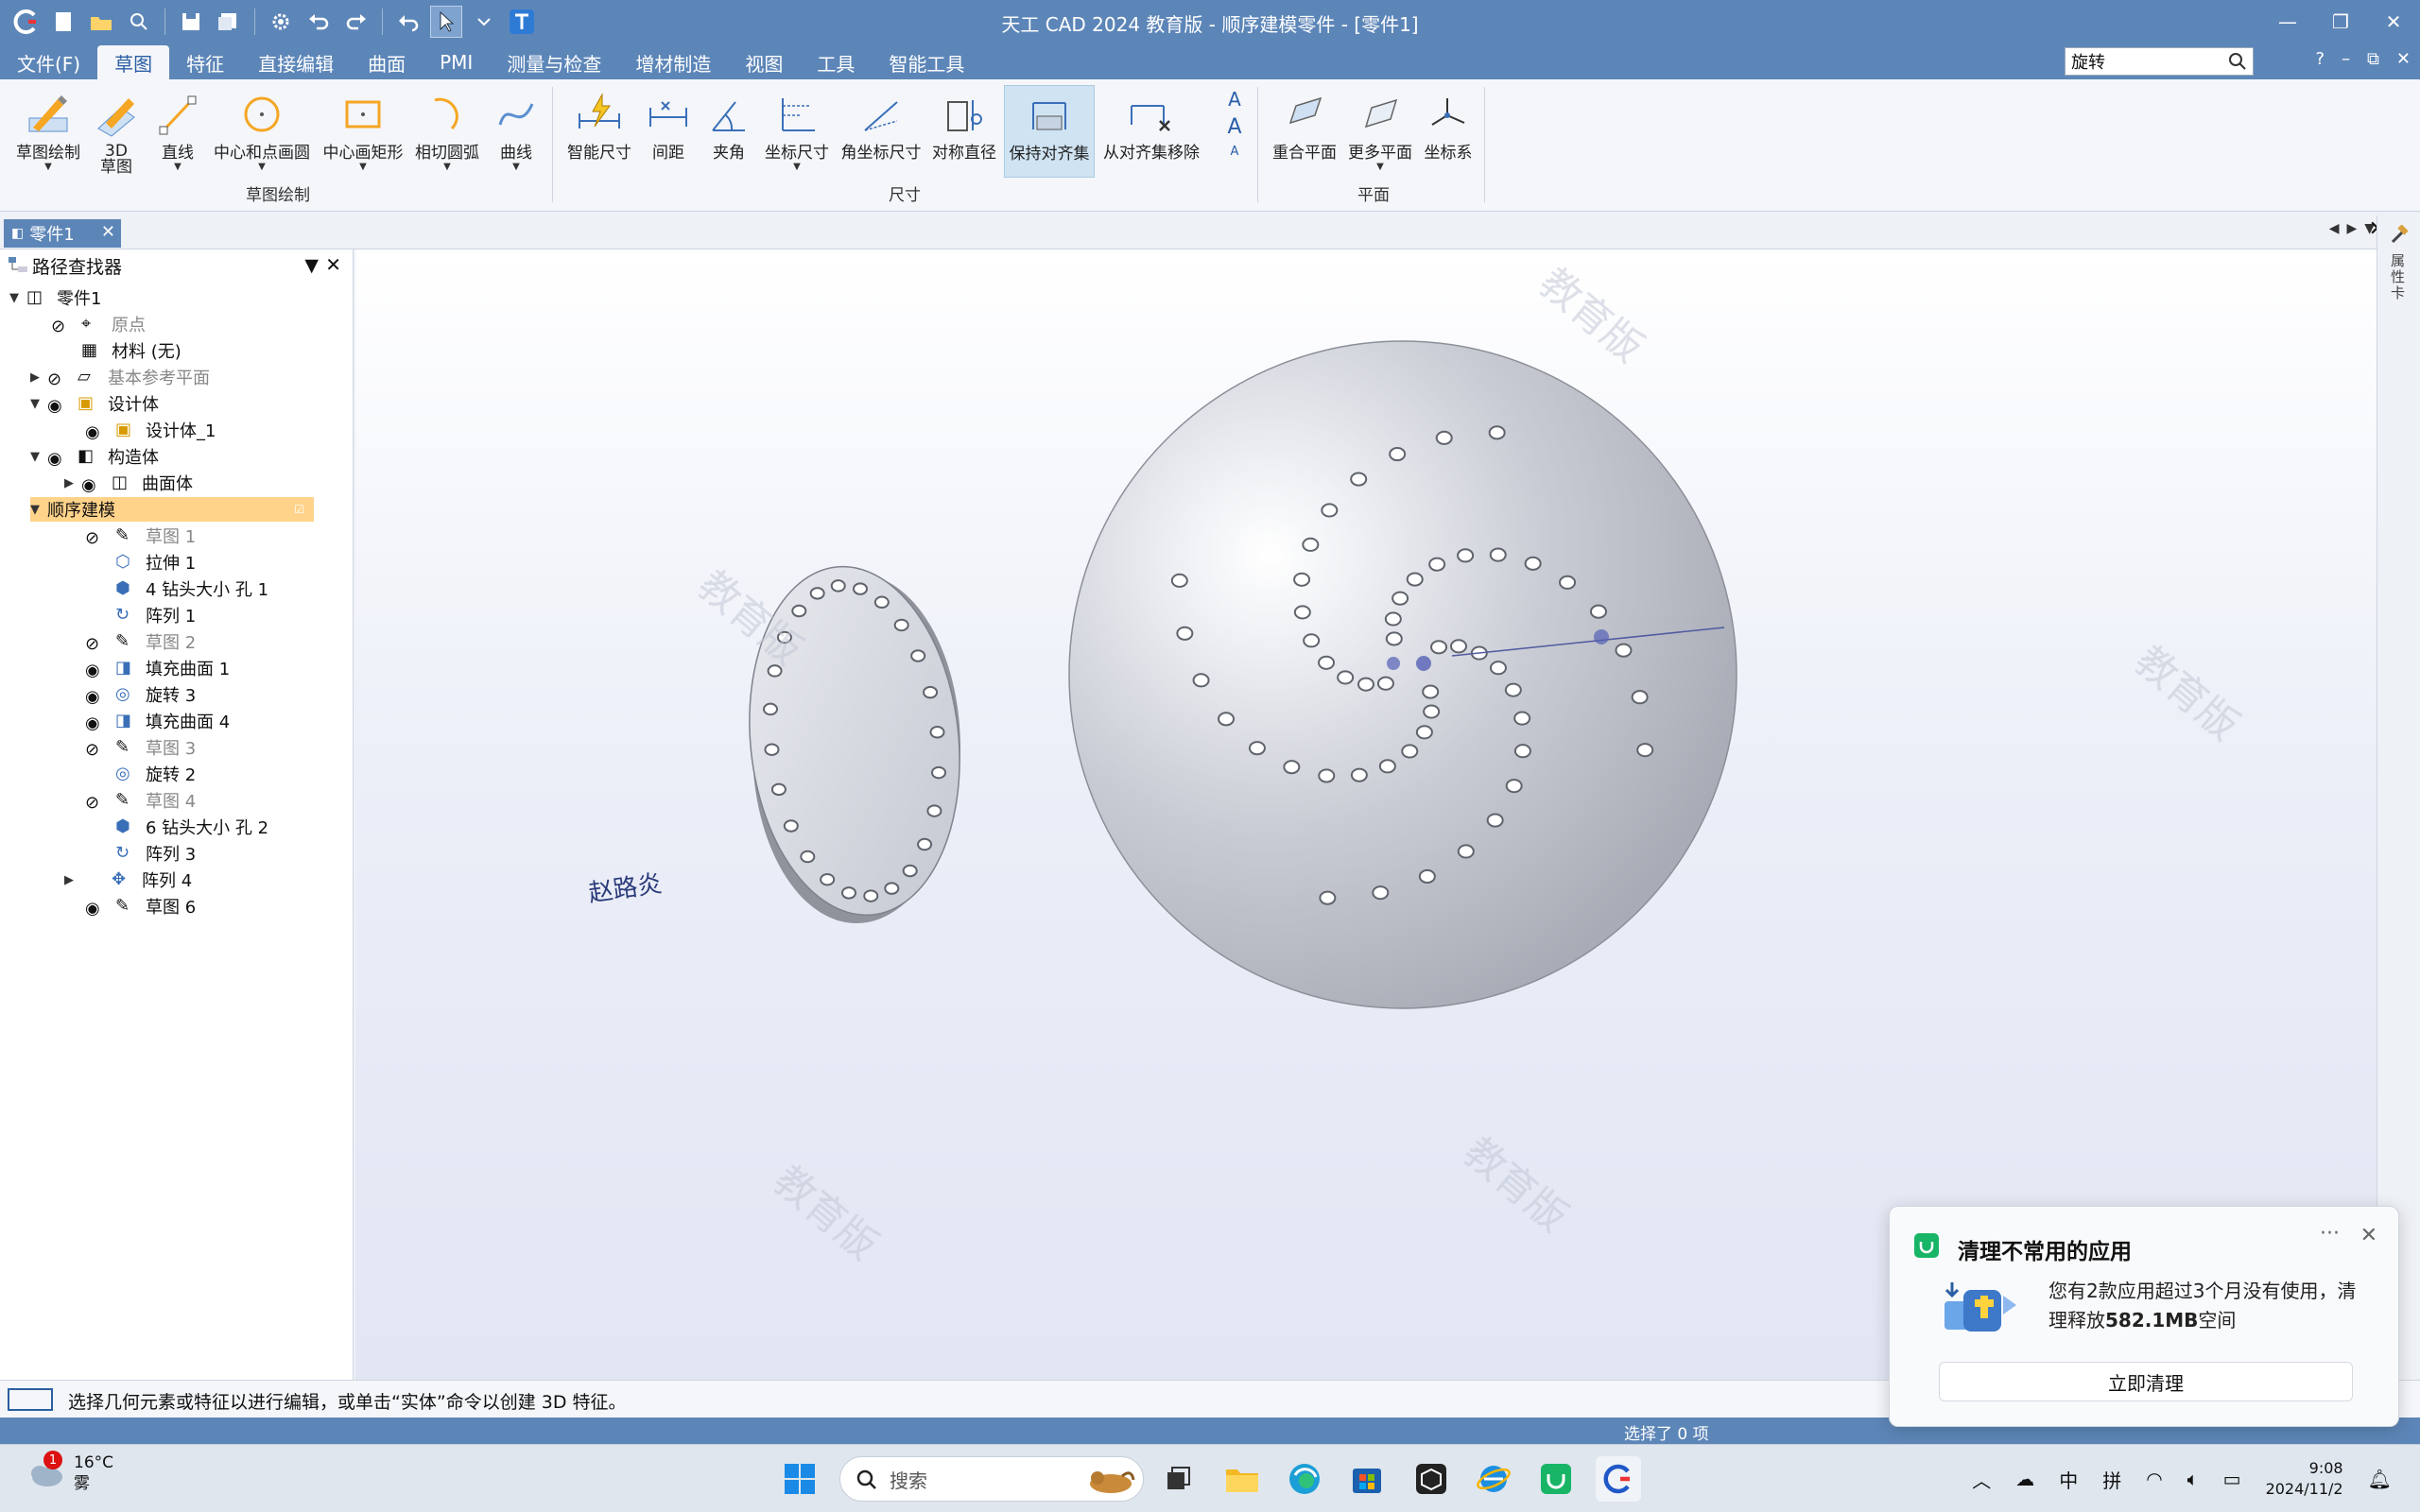 The height and width of the screenshot is (1512, 2420). I want to click on wifi-icon: ◠, so click(2154, 1479).